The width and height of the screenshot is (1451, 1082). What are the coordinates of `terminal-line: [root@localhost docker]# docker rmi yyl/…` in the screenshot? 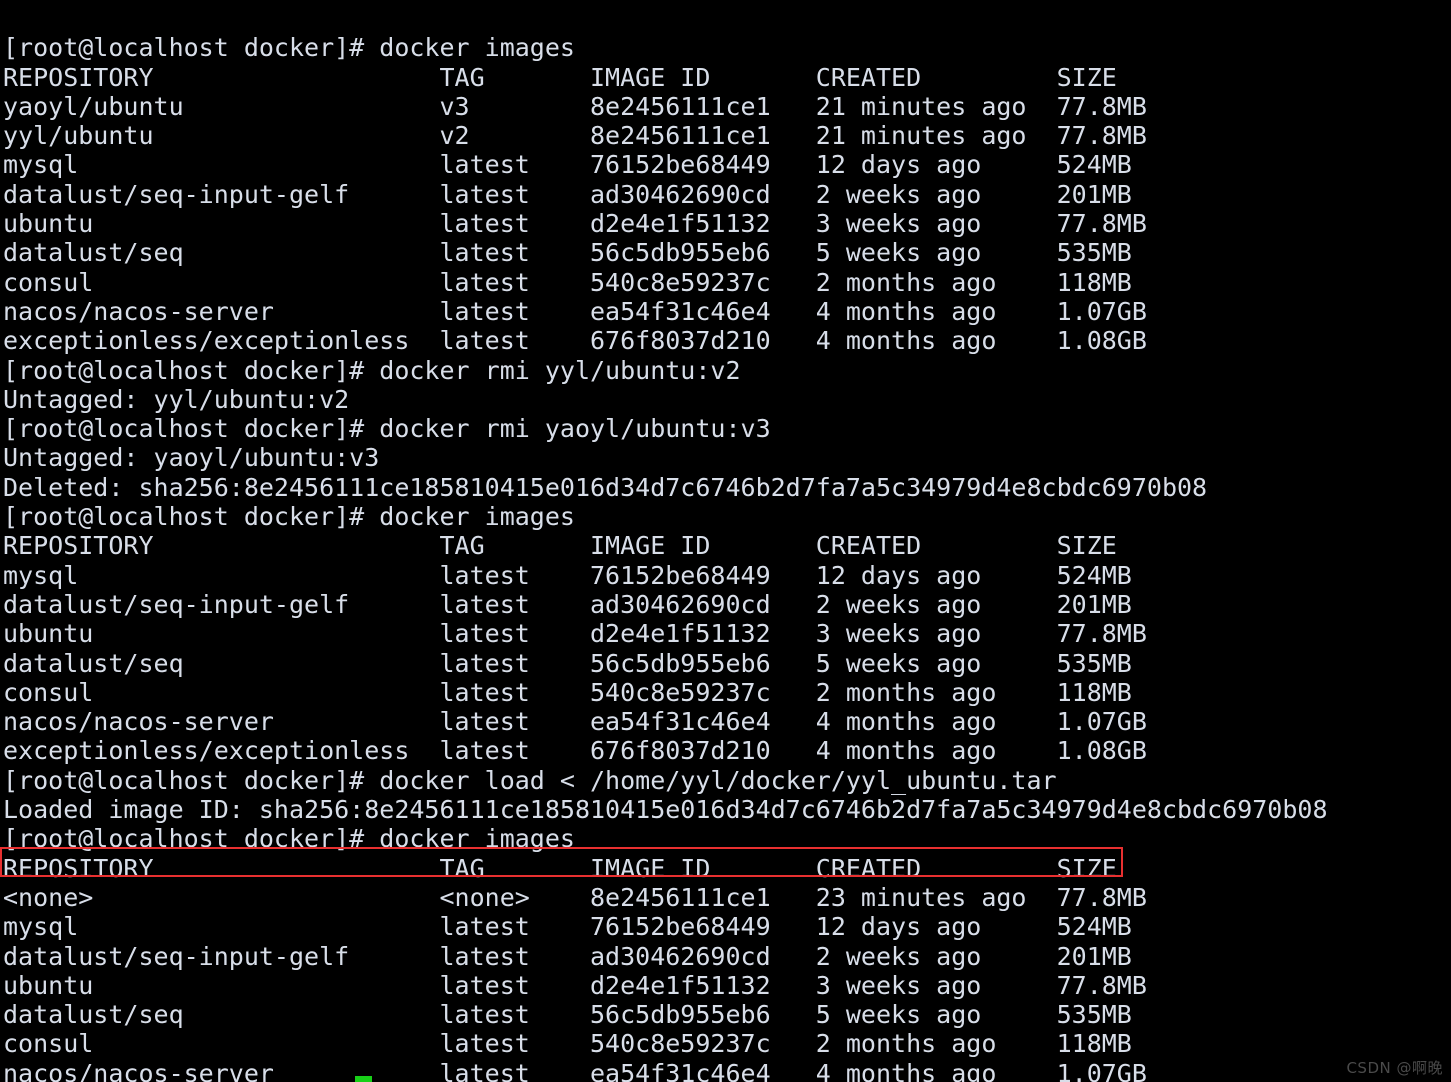 It's located at (372, 370).